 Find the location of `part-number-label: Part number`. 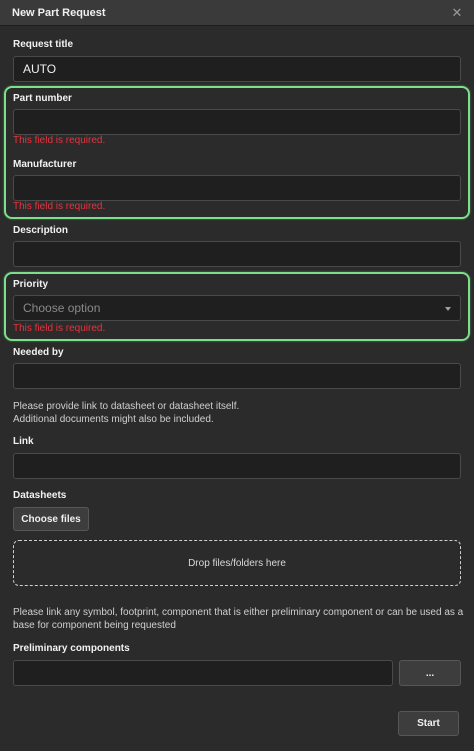

part-number-label: Part number is located at coordinates (42, 98).